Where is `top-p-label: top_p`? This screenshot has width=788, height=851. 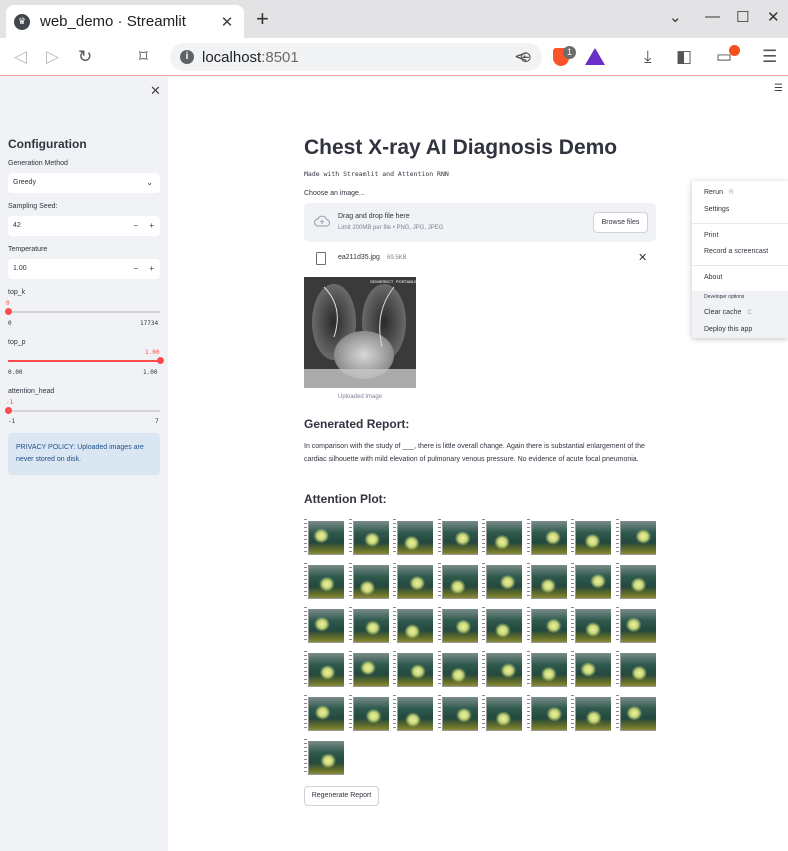
top-p-label: top_p is located at coordinates (17, 342).